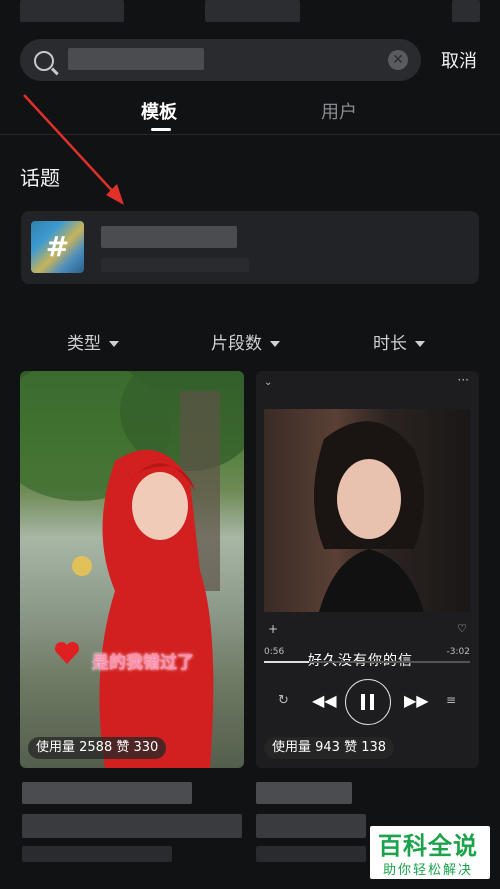  I want to click on search-query-blurred, so click(136, 59).